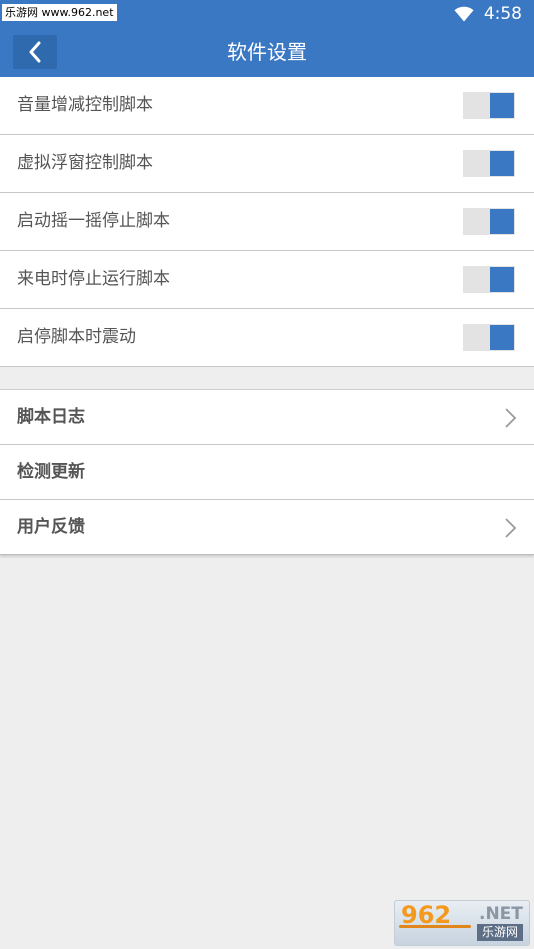  I want to click on volume-control-toggle, so click(489, 105).